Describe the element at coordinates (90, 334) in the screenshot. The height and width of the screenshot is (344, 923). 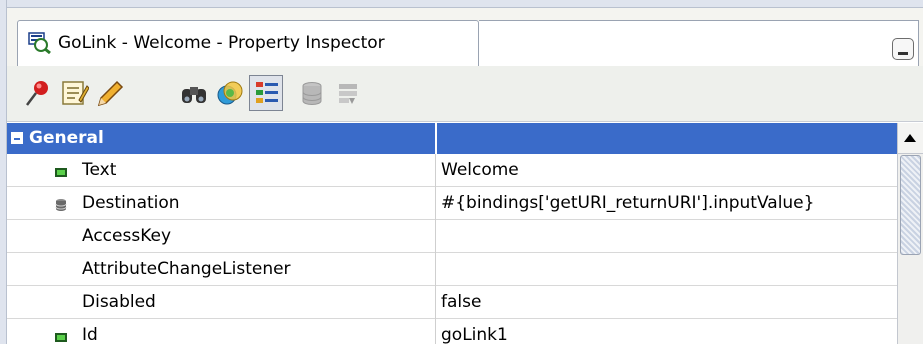
I see `property-name: Id` at that location.